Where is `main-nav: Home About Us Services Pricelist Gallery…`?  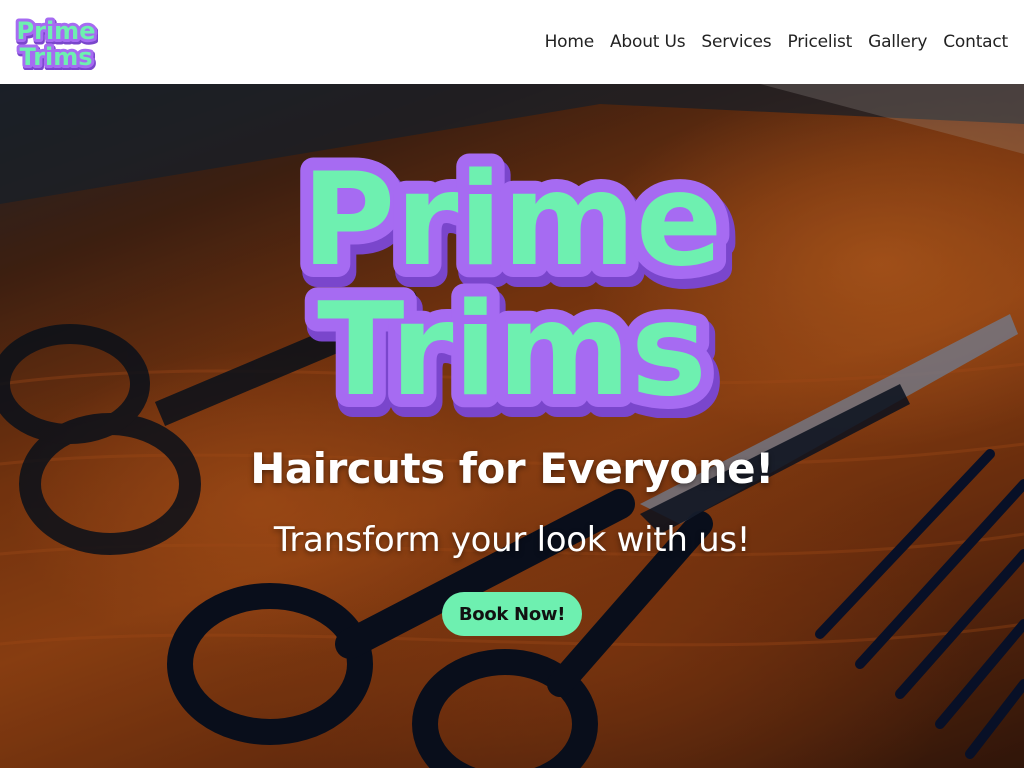 main-nav: Home About Us Services Pricelist Gallery… is located at coordinates (777, 42).